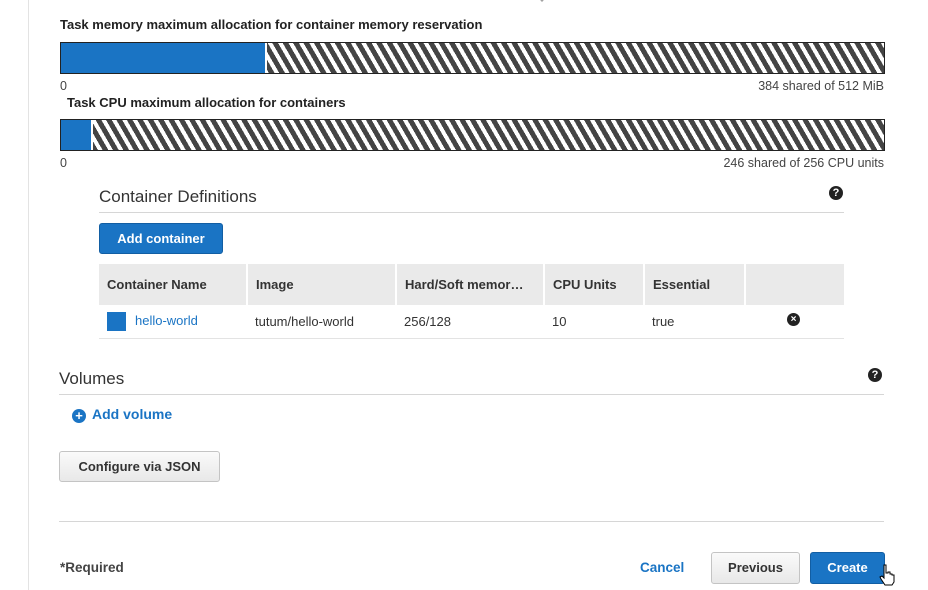  Describe the element at coordinates (662, 567) in the screenshot. I see `cancel-button: Cancel` at that location.